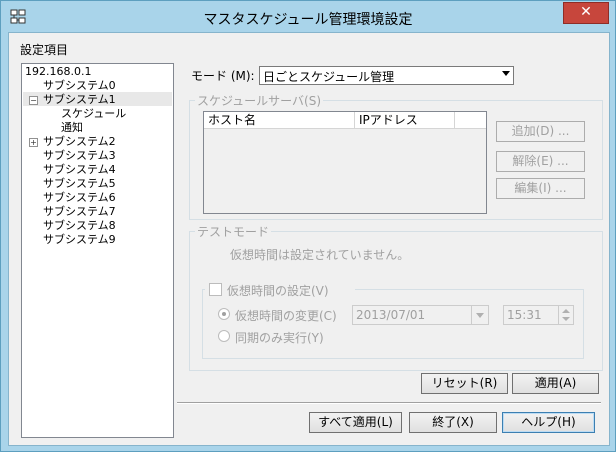 Image resolution: width=616 pixels, height=452 pixels. What do you see at coordinates (79, 142) in the screenshot?
I see `tree-item-subsystem2: サブシステム2` at bounding box center [79, 142].